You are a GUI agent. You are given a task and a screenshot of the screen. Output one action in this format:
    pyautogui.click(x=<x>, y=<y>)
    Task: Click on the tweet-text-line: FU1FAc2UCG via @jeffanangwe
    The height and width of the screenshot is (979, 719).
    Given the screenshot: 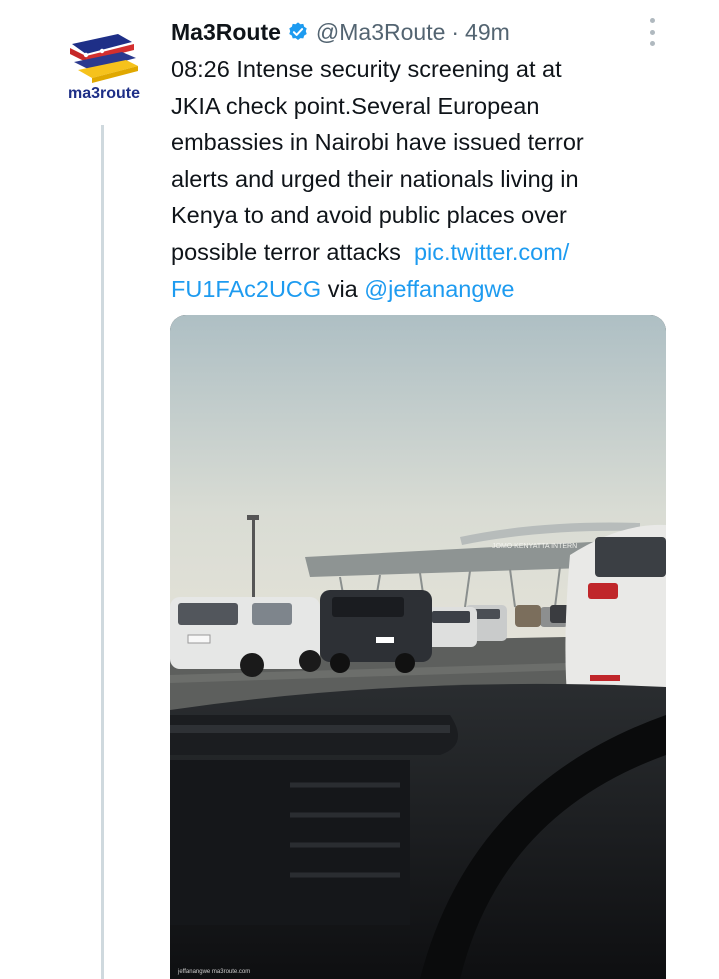 What is the action you would take?
    pyautogui.click(x=431, y=289)
    